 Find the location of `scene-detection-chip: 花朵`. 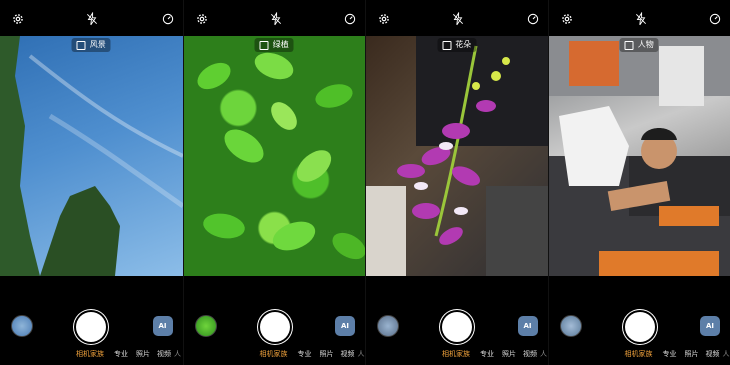

scene-detection-chip: 花朵 is located at coordinates (457, 45).